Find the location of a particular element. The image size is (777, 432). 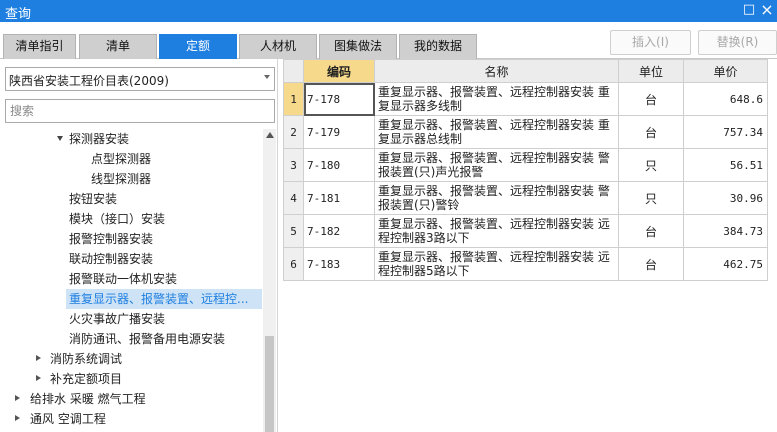

tree-item: 线型探测器 is located at coordinates (131, 179).